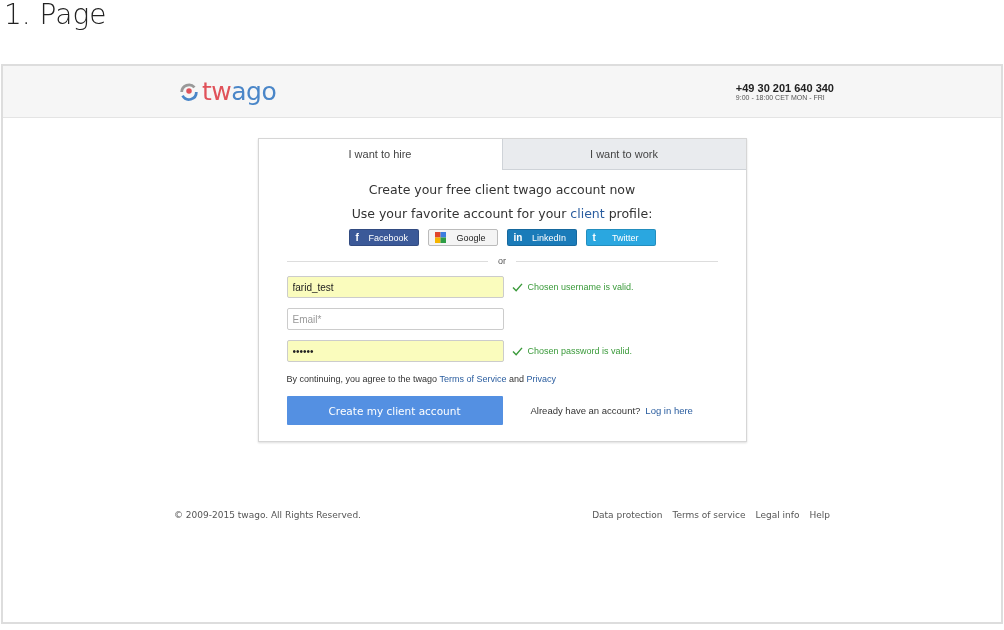 The width and height of the screenshot is (1004, 630). I want to click on validation-message: Chosen username is valid., so click(580, 287).